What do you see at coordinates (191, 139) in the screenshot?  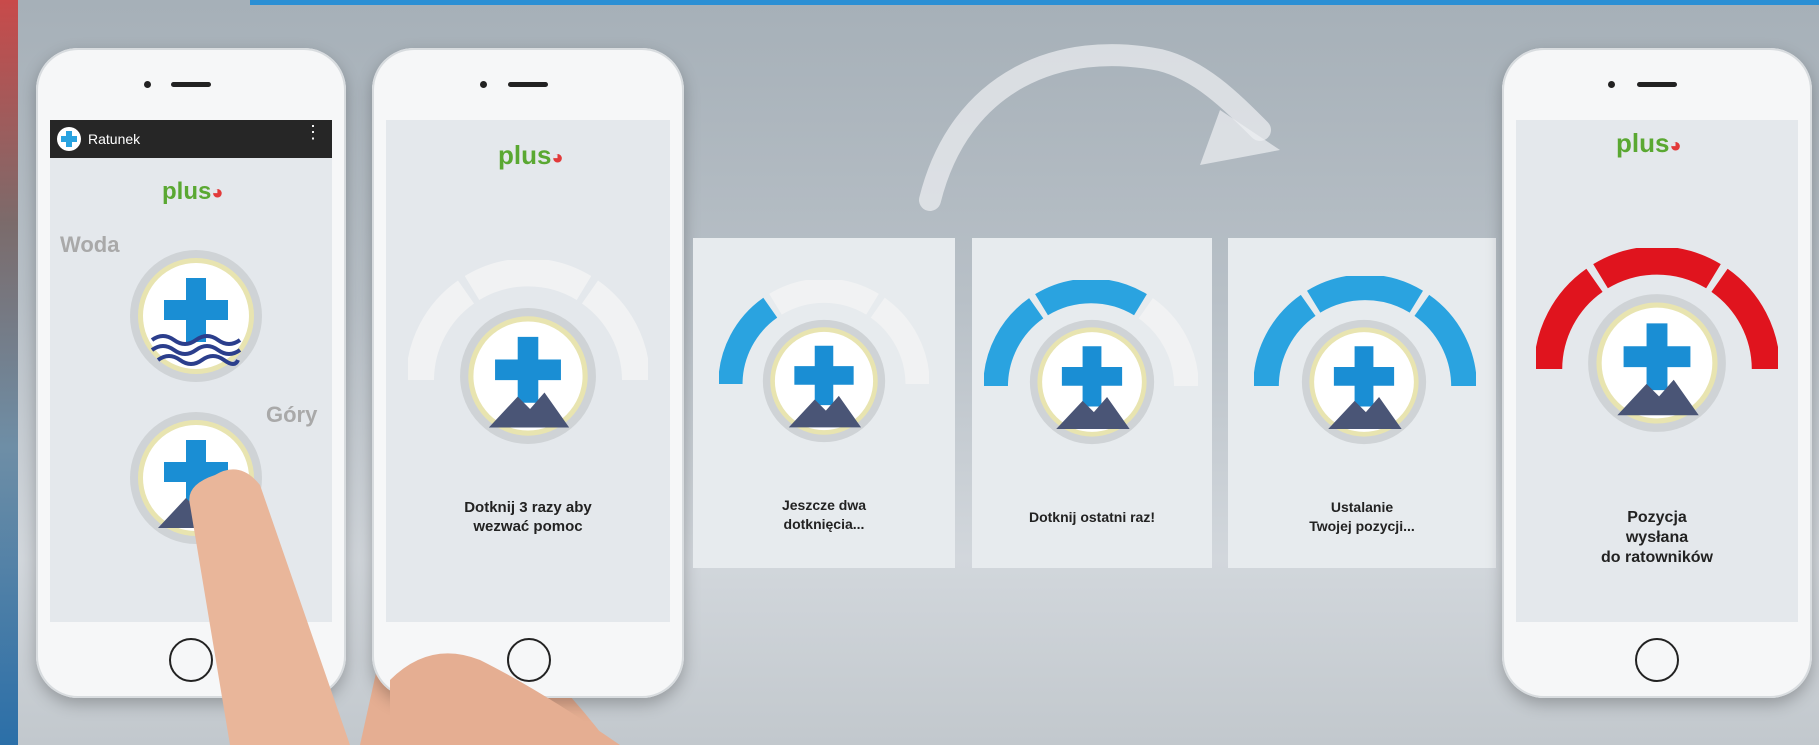 I see `app-title-bar: Ratunek ⋮` at bounding box center [191, 139].